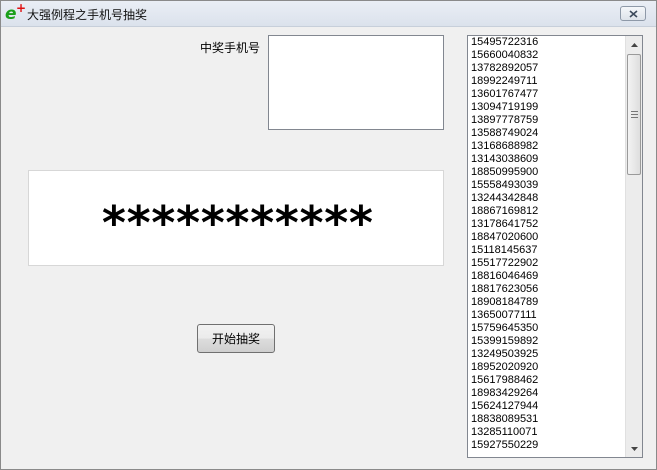 The width and height of the screenshot is (657, 470). What do you see at coordinates (547, 432) in the screenshot?
I see `list-item: 13285110071` at bounding box center [547, 432].